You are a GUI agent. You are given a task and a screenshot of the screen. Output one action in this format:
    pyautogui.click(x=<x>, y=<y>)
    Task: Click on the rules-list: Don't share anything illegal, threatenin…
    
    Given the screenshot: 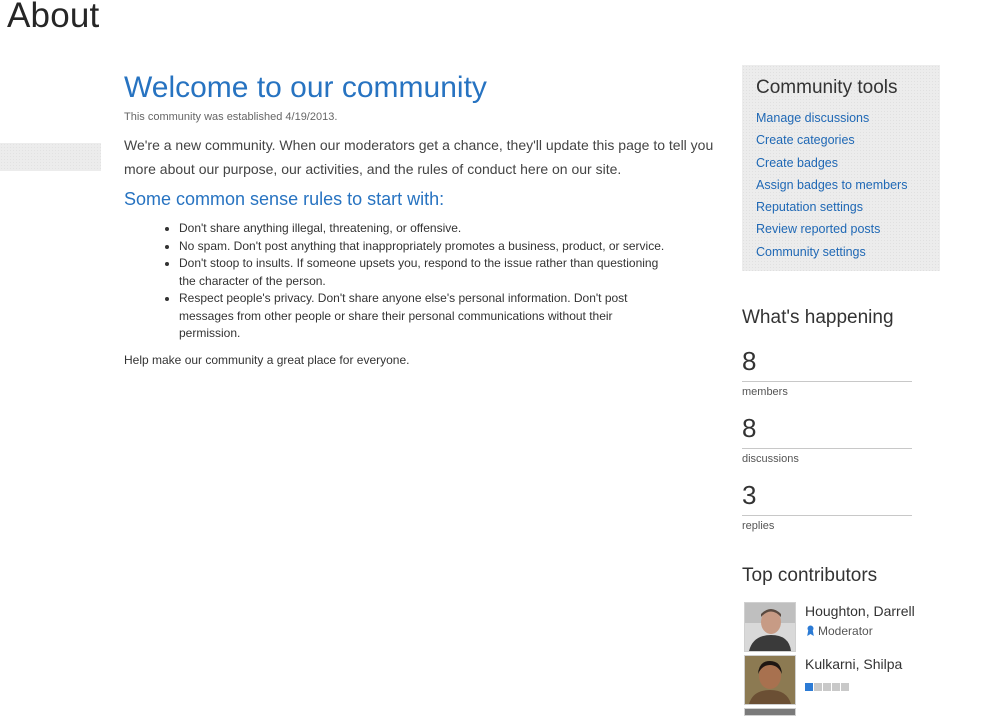 What is the action you would take?
    pyautogui.click(x=399, y=281)
    